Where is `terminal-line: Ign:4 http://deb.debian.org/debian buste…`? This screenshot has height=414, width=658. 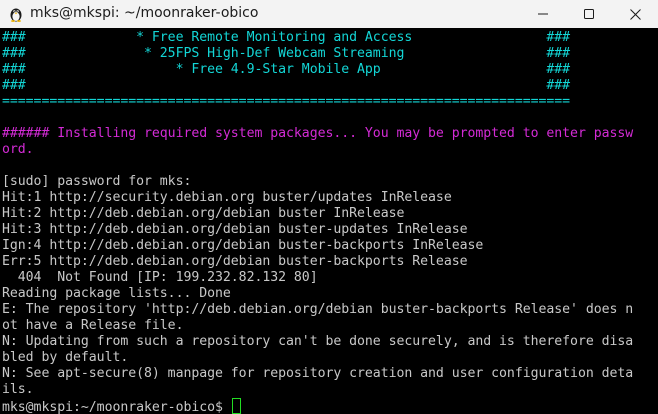 terminal-line: Ign:4 http://deb.debian.org/debian buste… is located at coordinates (243, 245).